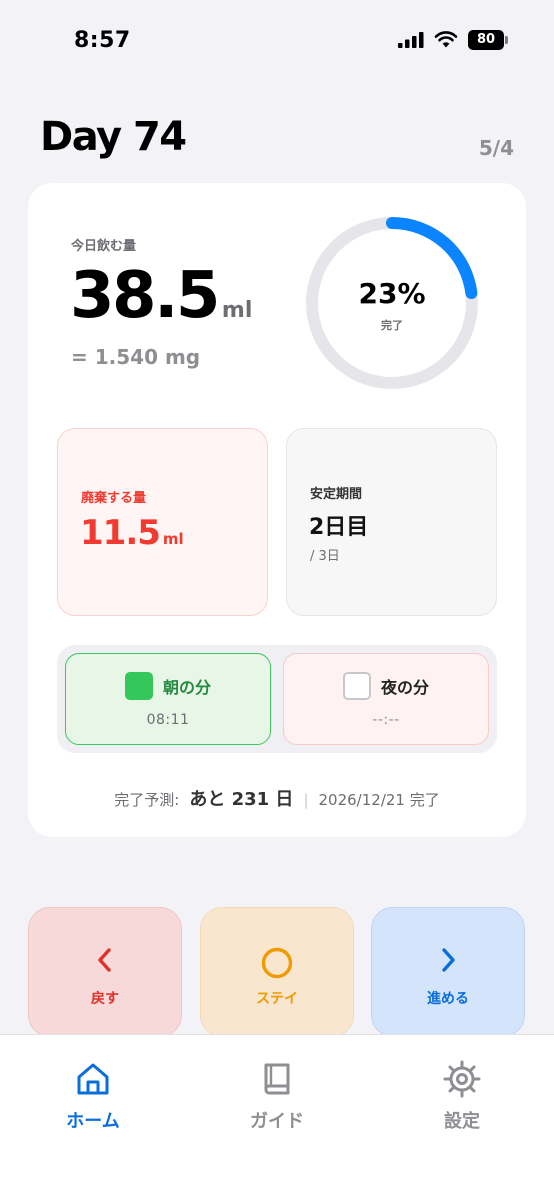 Image resolution: width=554 pixels, height=1200 pixels. I want to click on chevron-left-icon, so click(104, 960).